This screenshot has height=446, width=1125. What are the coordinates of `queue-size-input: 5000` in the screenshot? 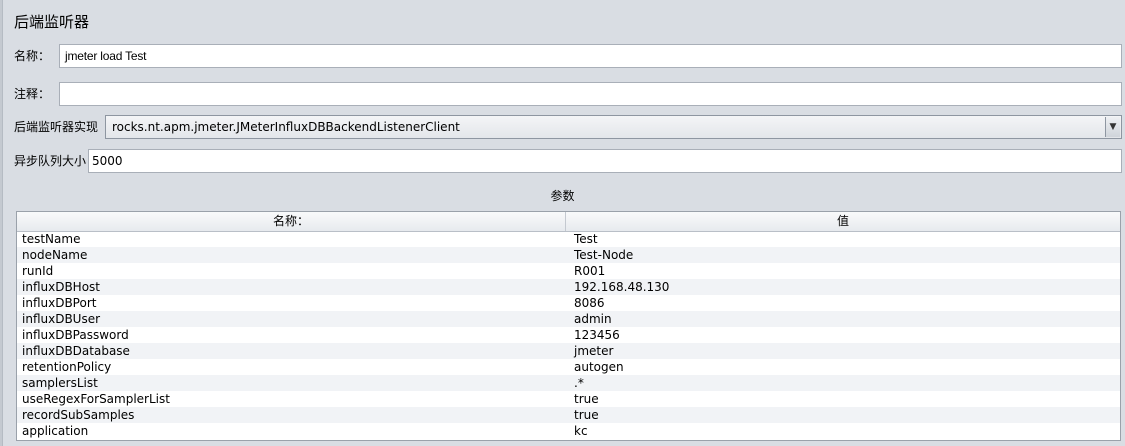 It's located at (605, 161).